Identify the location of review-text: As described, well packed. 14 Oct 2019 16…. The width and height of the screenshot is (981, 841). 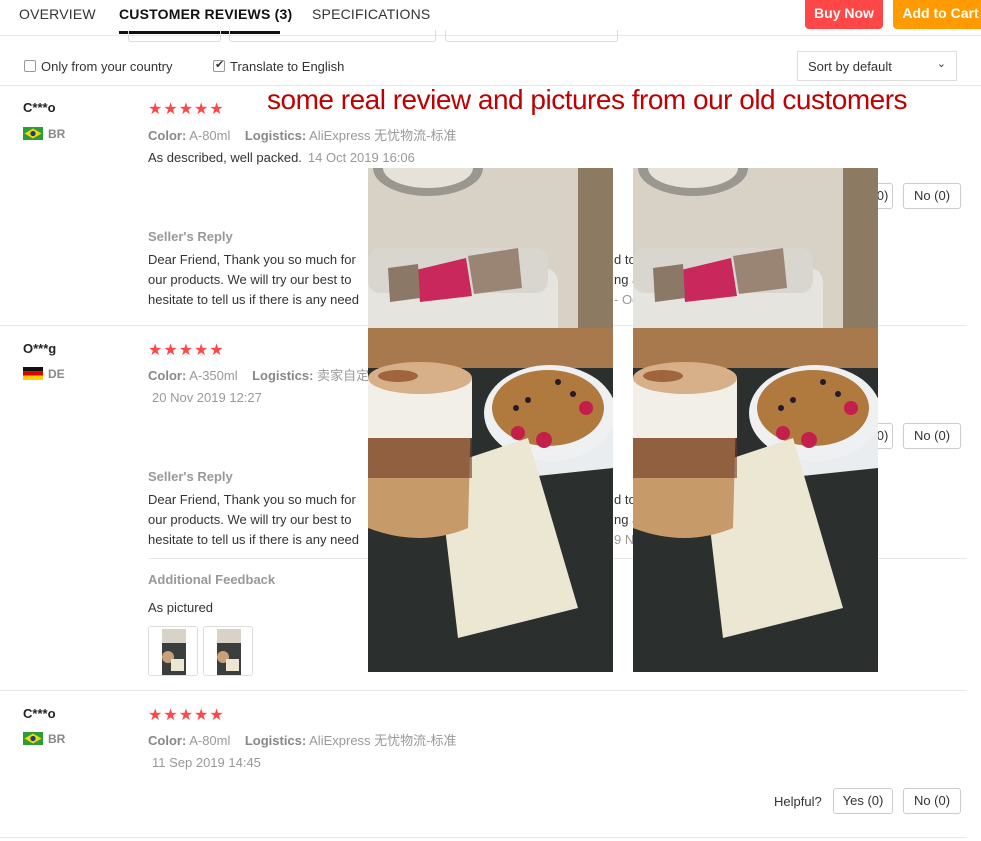
(281, 157).